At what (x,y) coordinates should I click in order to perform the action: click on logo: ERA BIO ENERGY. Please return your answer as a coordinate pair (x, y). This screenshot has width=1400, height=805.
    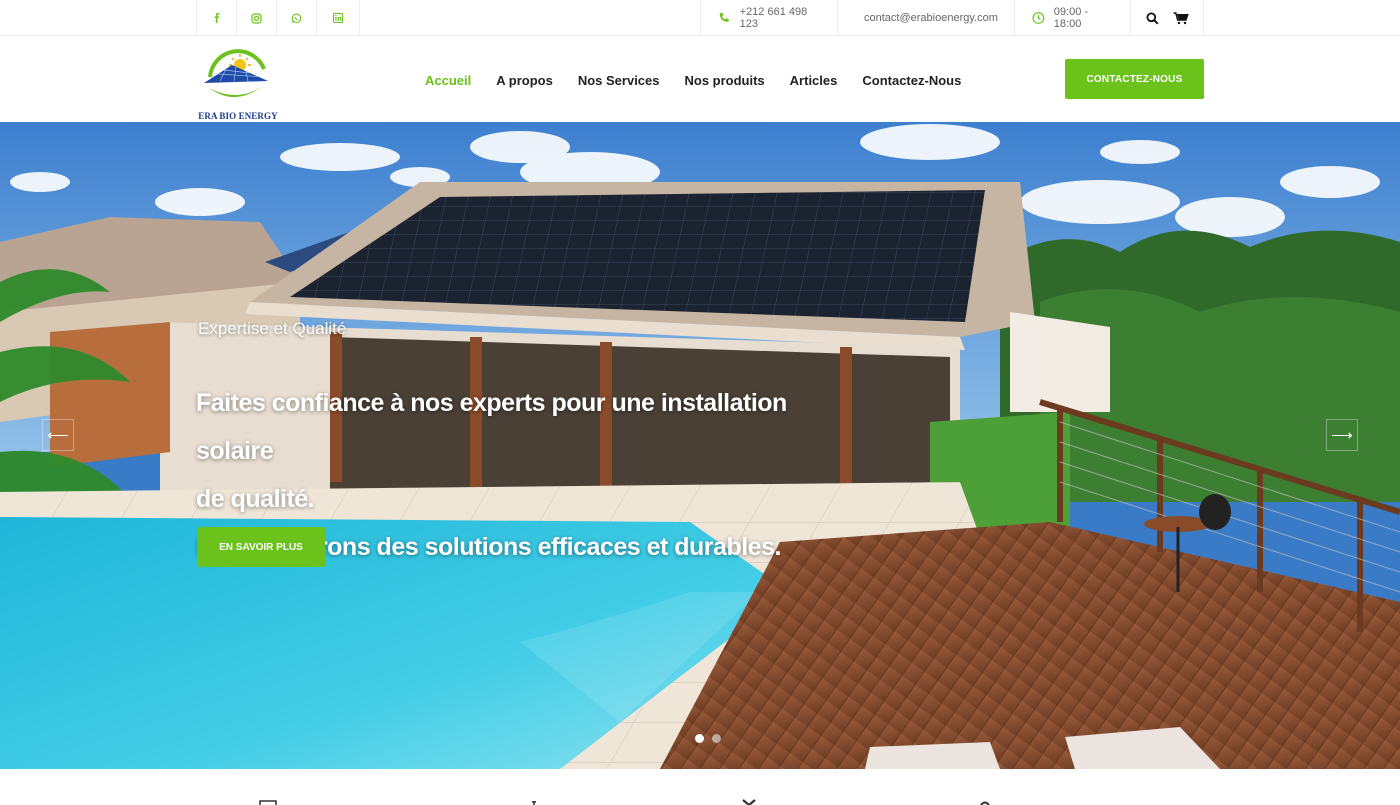
    Looking at the image, I should click on (238, 82).